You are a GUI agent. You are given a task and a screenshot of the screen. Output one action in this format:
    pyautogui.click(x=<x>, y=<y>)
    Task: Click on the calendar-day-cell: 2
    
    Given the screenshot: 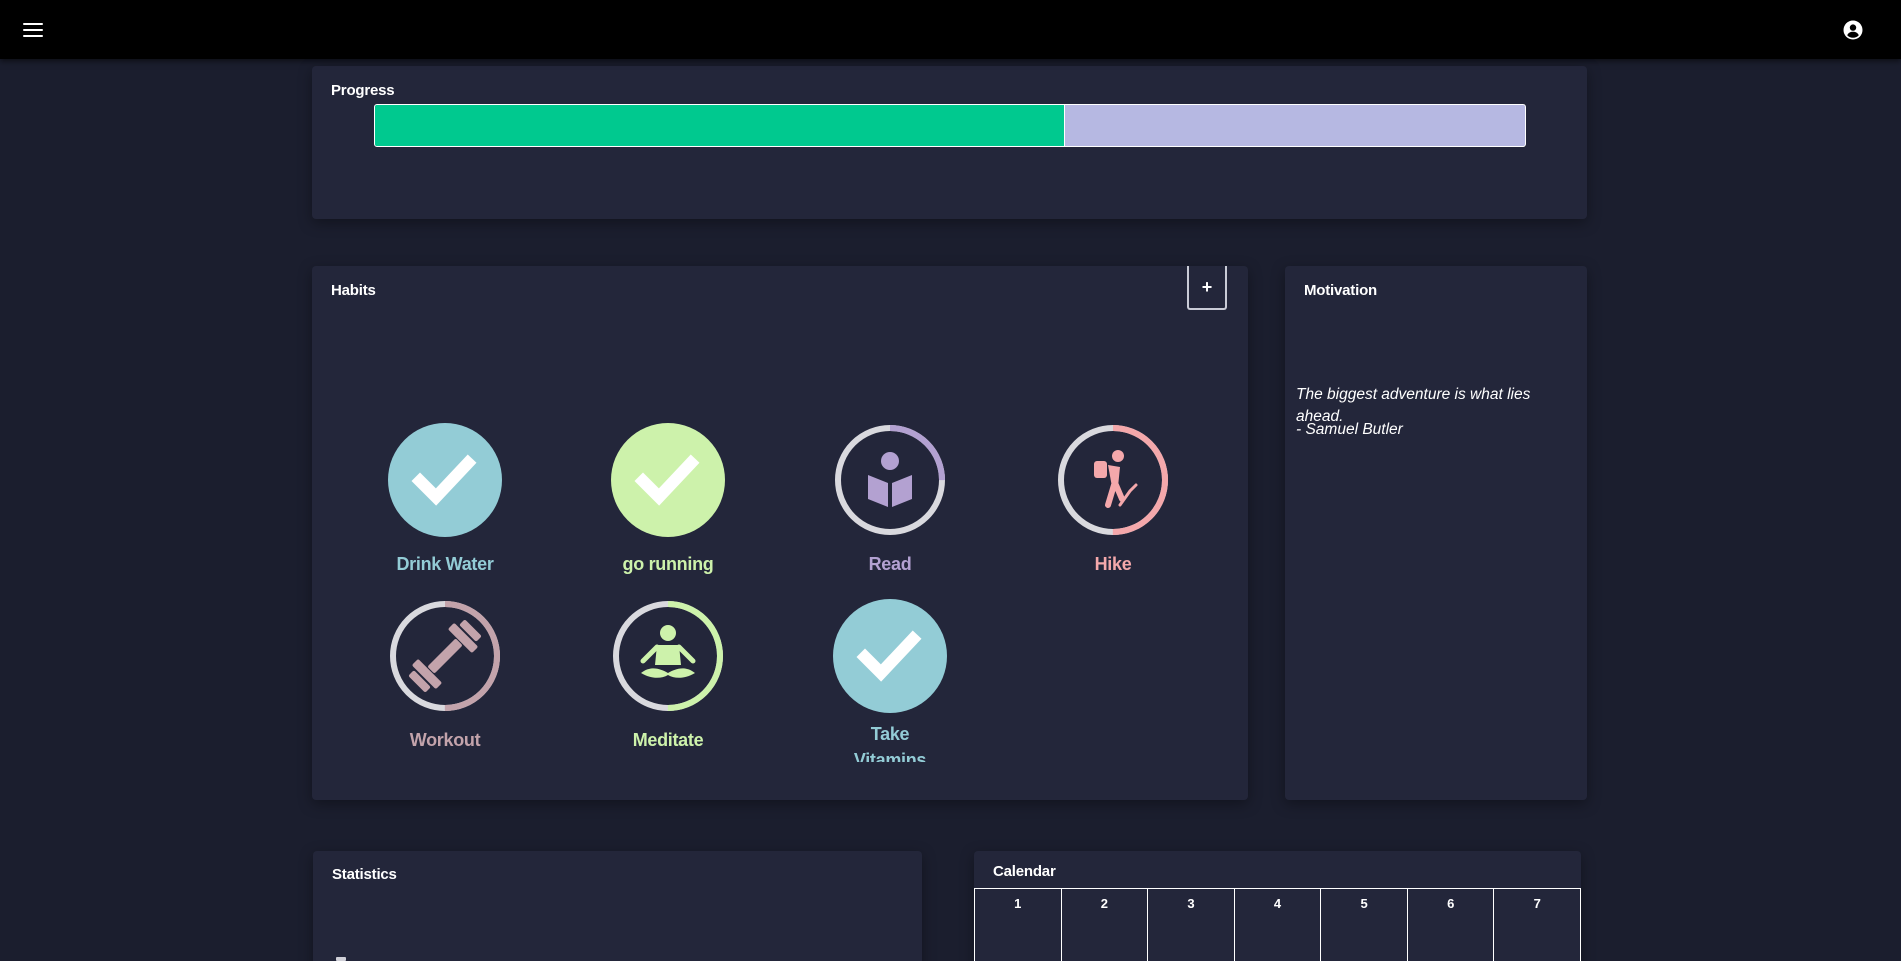 What is the action you would take?
    pyautogui.click(x=1105, y=925)
    